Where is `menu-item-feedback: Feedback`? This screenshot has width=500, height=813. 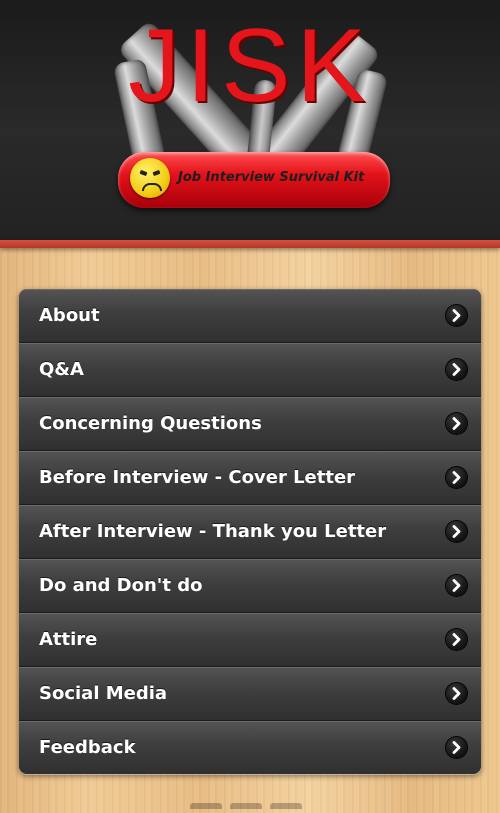 menu-item-feedback: Feedback is located at coordinates (250, 747).